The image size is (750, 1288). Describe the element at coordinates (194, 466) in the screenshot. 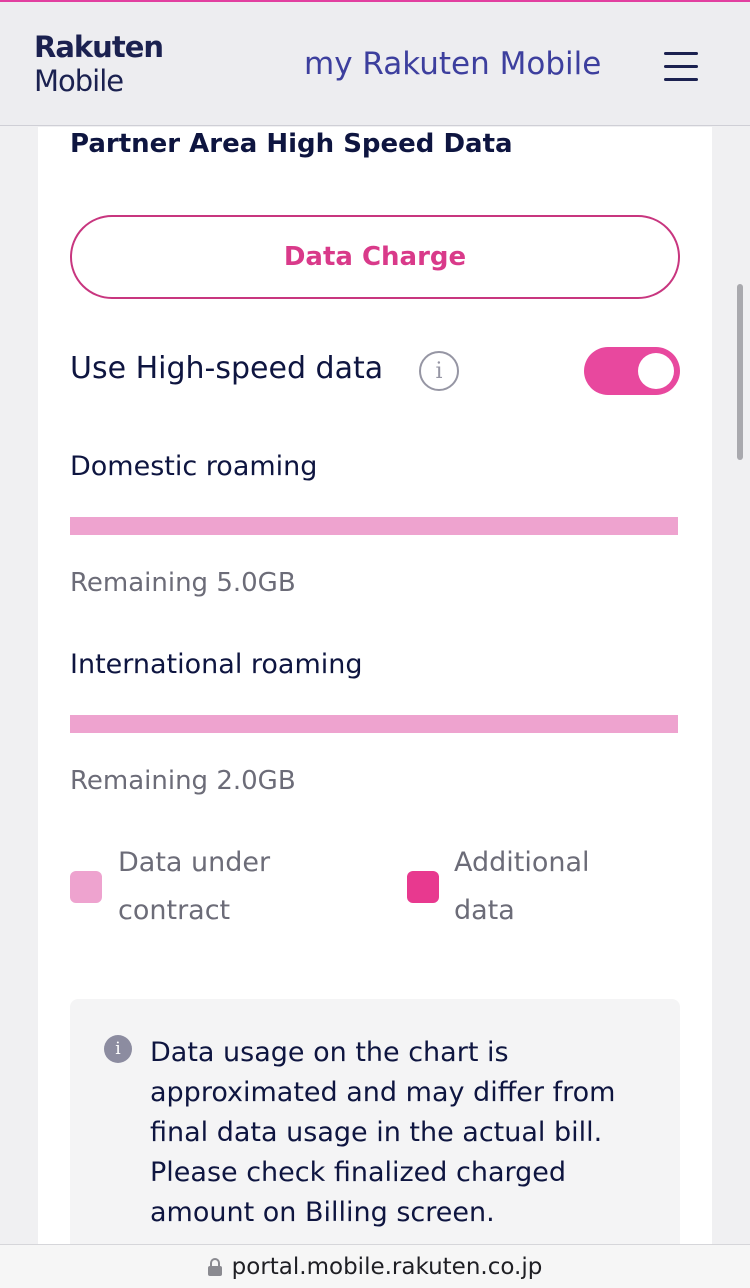

I see `domestic-roaming-label: Domestic roaming` at that location.